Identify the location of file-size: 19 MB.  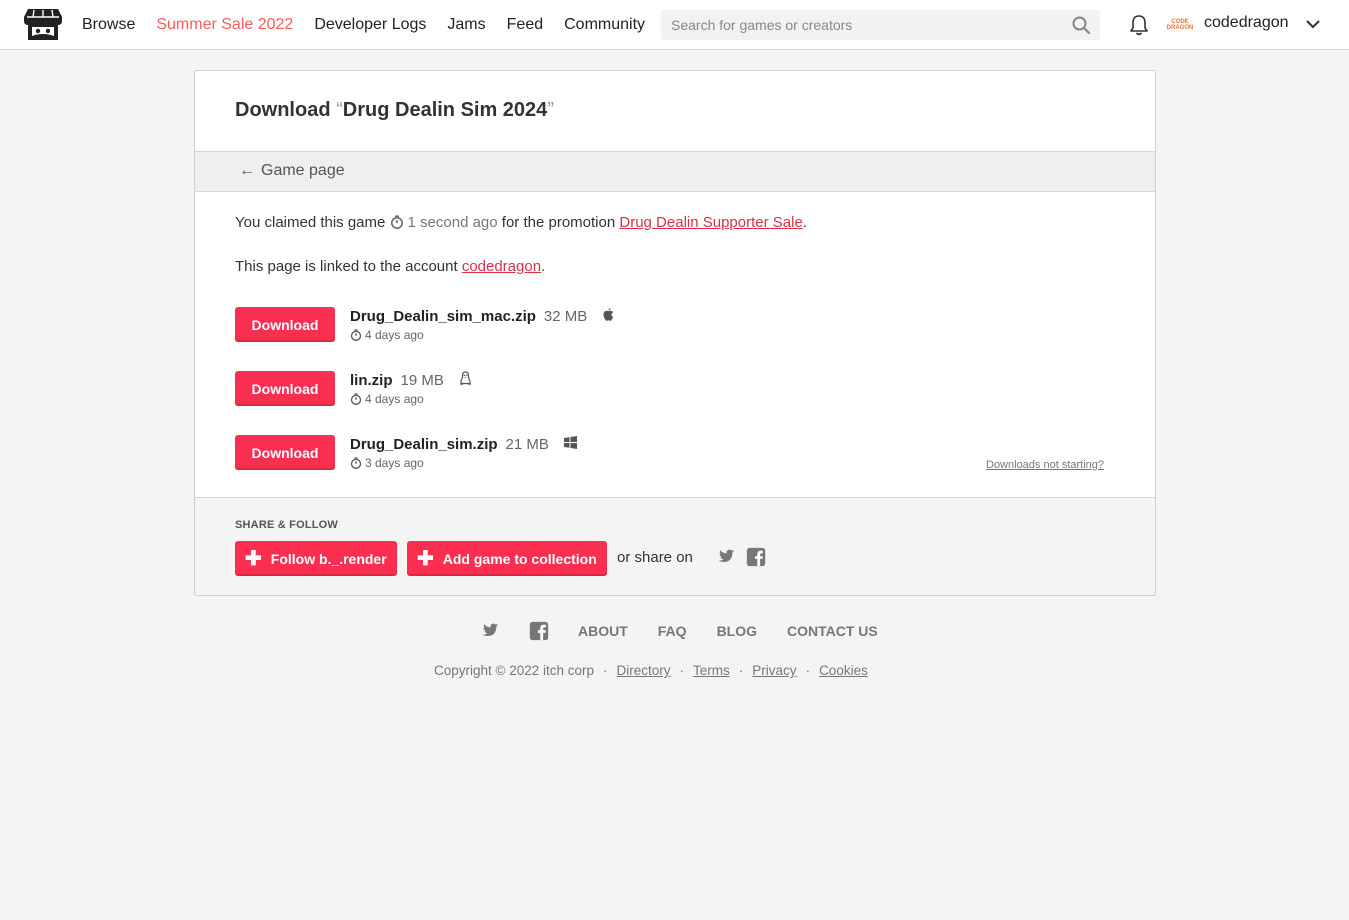
(422, 380).